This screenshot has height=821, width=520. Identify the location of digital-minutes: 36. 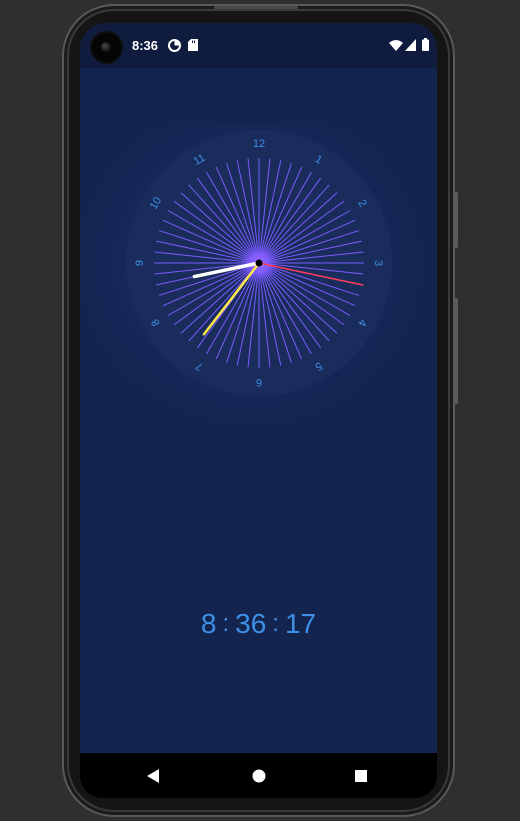
(251, 623).